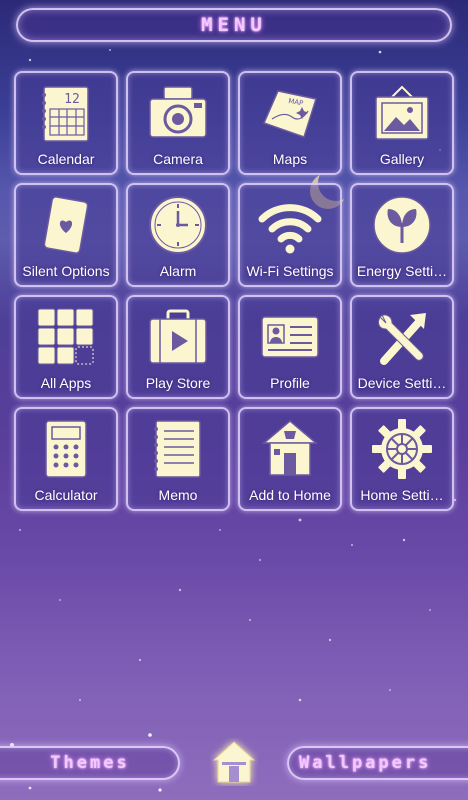 The height and width of the screenshot is (800, 468). I want to click on app-tile-silent-options: Silent Options, so click(66, 235).